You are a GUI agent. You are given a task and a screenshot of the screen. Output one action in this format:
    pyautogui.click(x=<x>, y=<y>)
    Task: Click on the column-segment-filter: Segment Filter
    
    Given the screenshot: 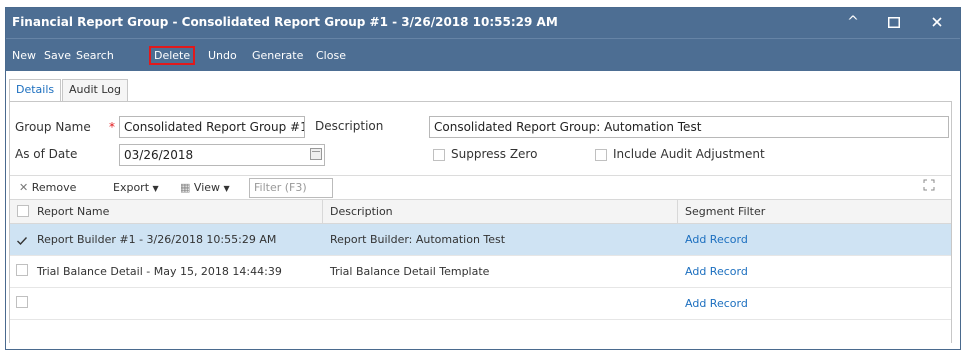 What is the action you would take?
    pyautogui.click(x=725, y=211)
    